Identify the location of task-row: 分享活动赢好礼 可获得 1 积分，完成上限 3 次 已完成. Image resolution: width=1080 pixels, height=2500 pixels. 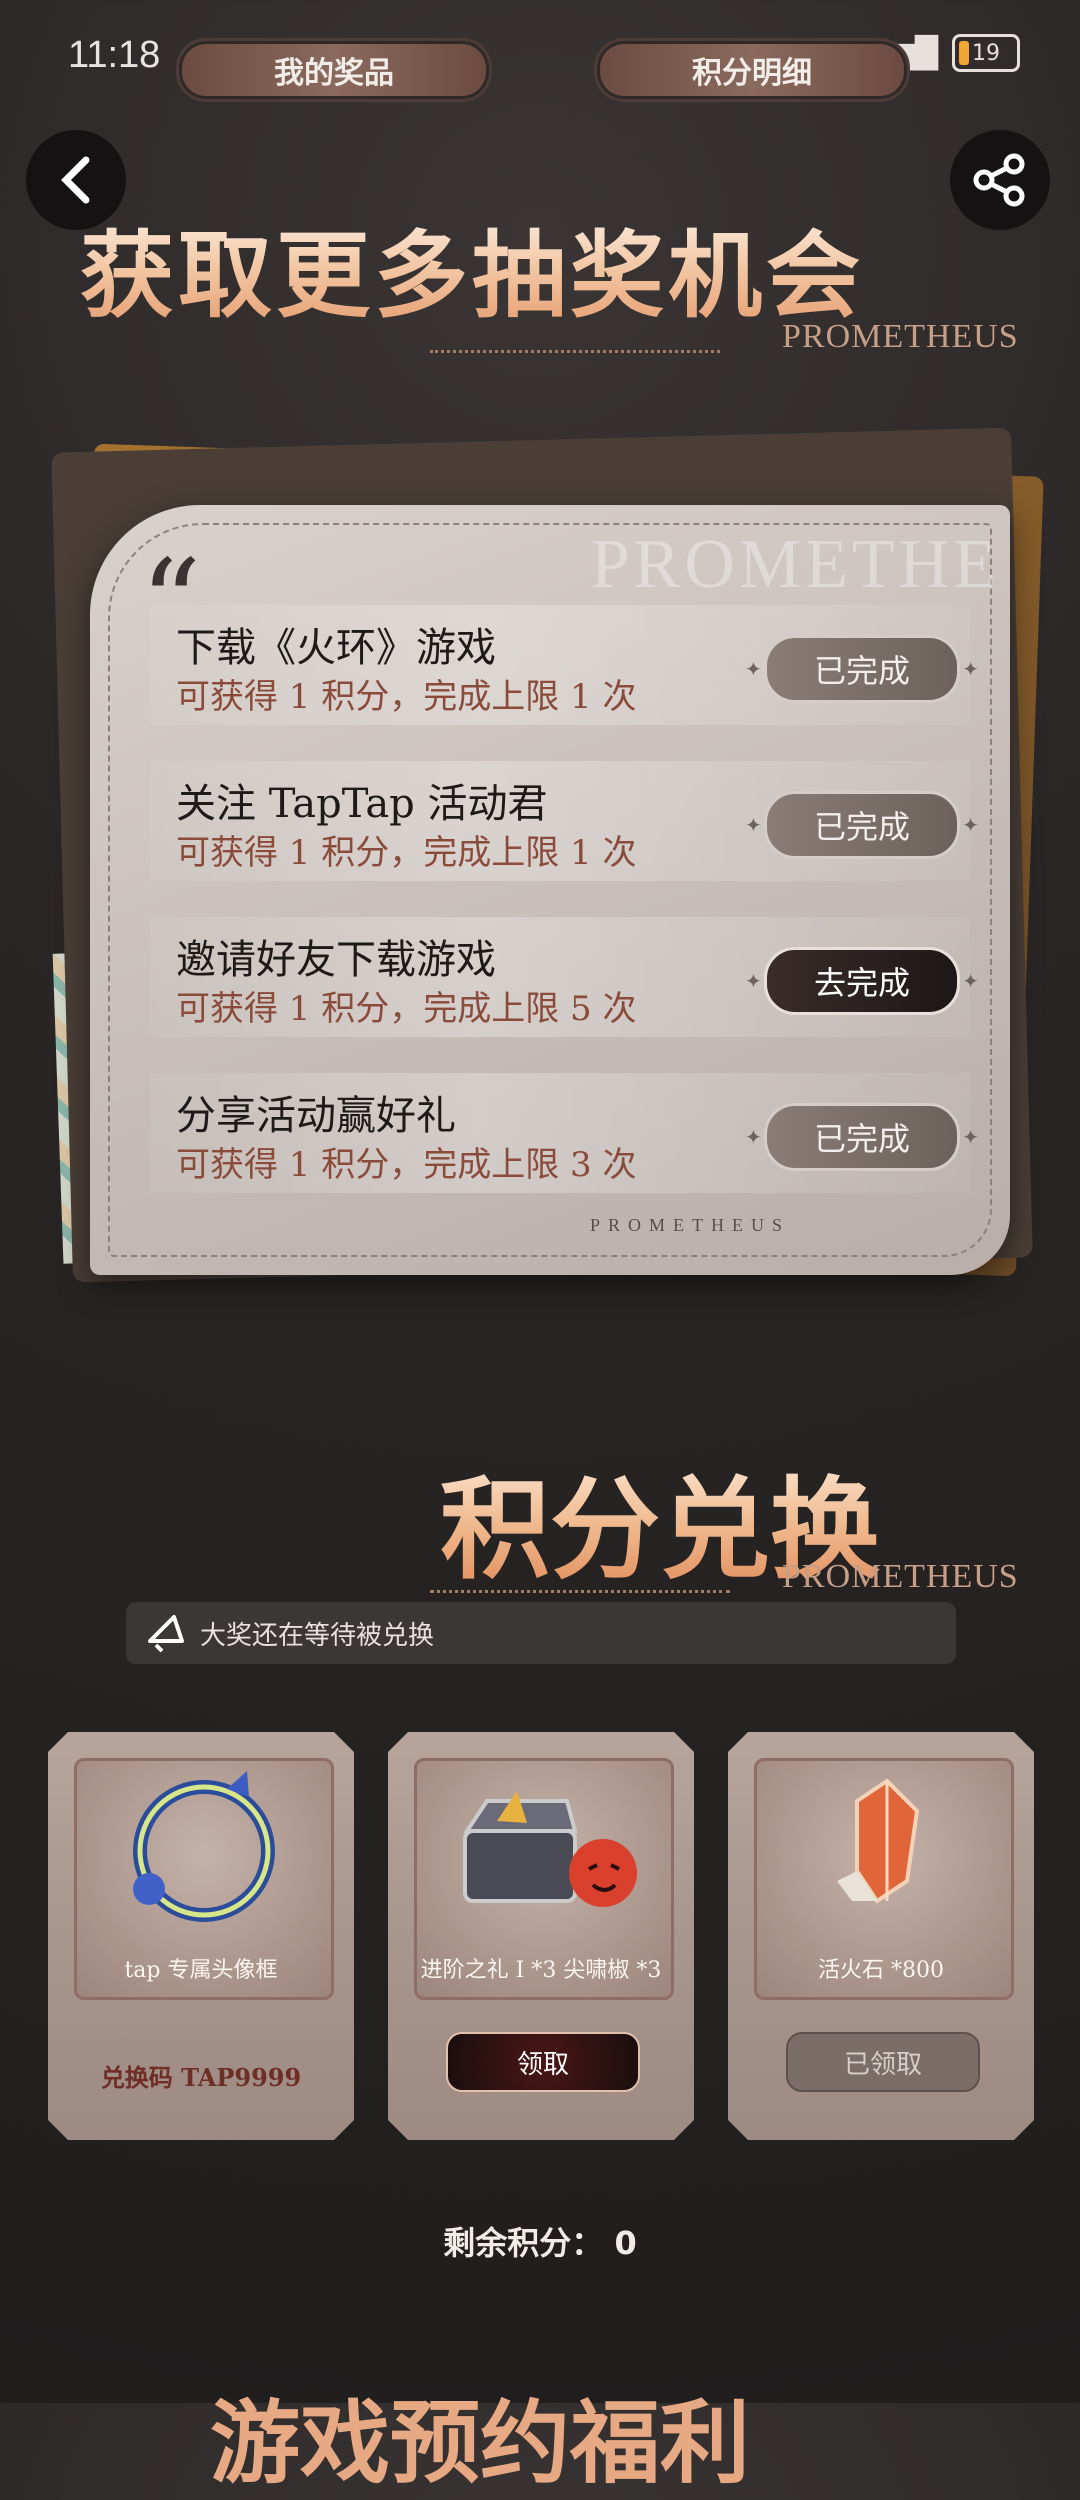
(564, 1133).